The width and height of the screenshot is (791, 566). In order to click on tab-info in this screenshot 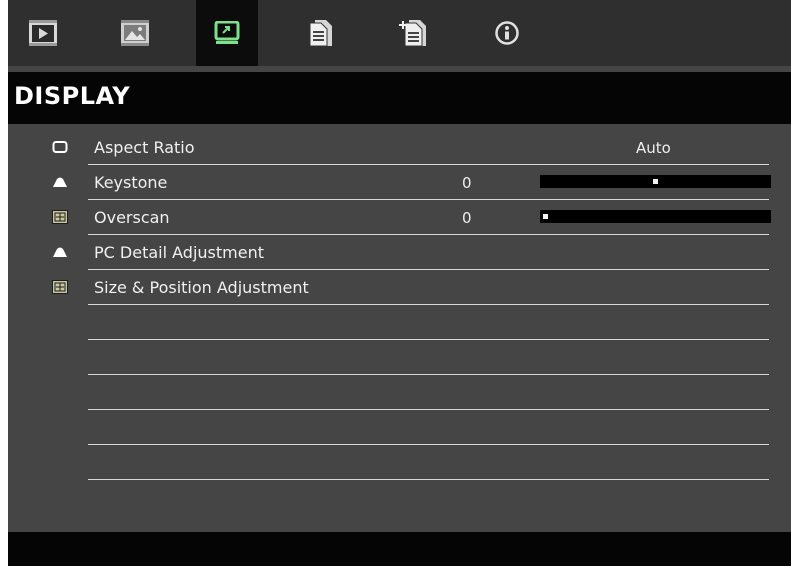, I will do `click(507, 33)`.